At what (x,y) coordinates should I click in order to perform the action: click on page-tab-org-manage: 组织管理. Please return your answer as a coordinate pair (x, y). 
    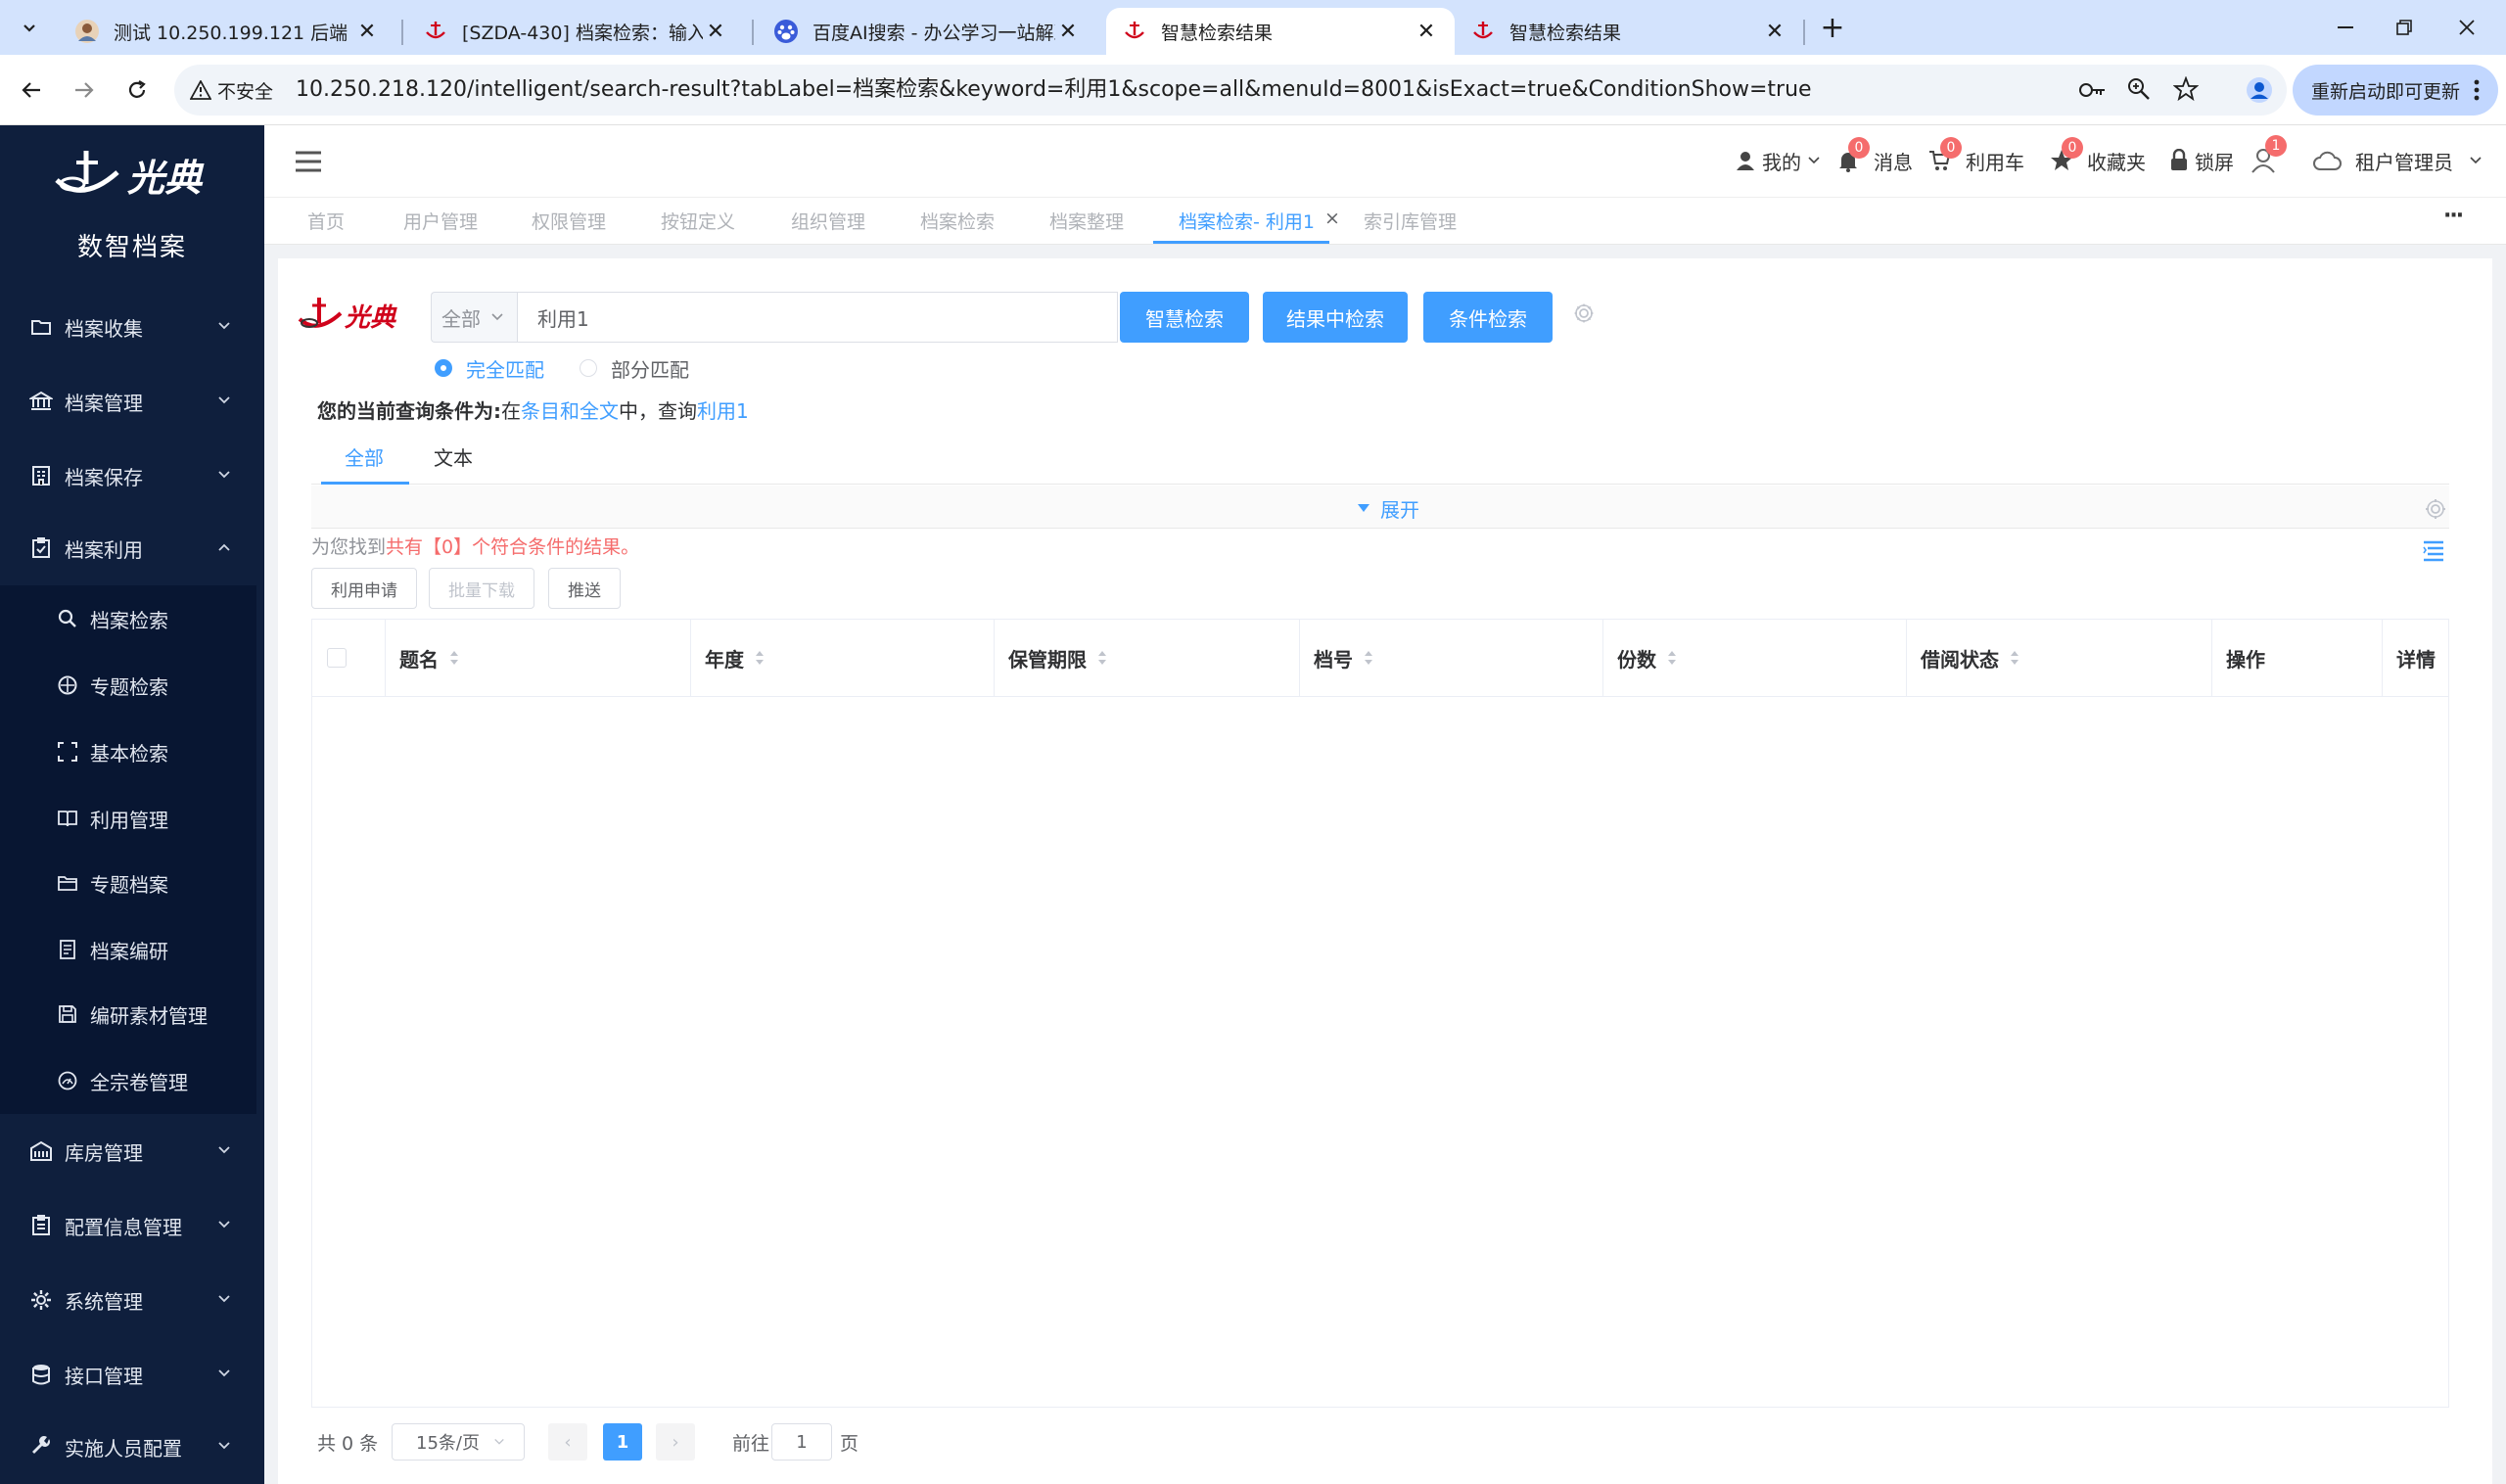
    Looking at the image, I should click on (828, 222).